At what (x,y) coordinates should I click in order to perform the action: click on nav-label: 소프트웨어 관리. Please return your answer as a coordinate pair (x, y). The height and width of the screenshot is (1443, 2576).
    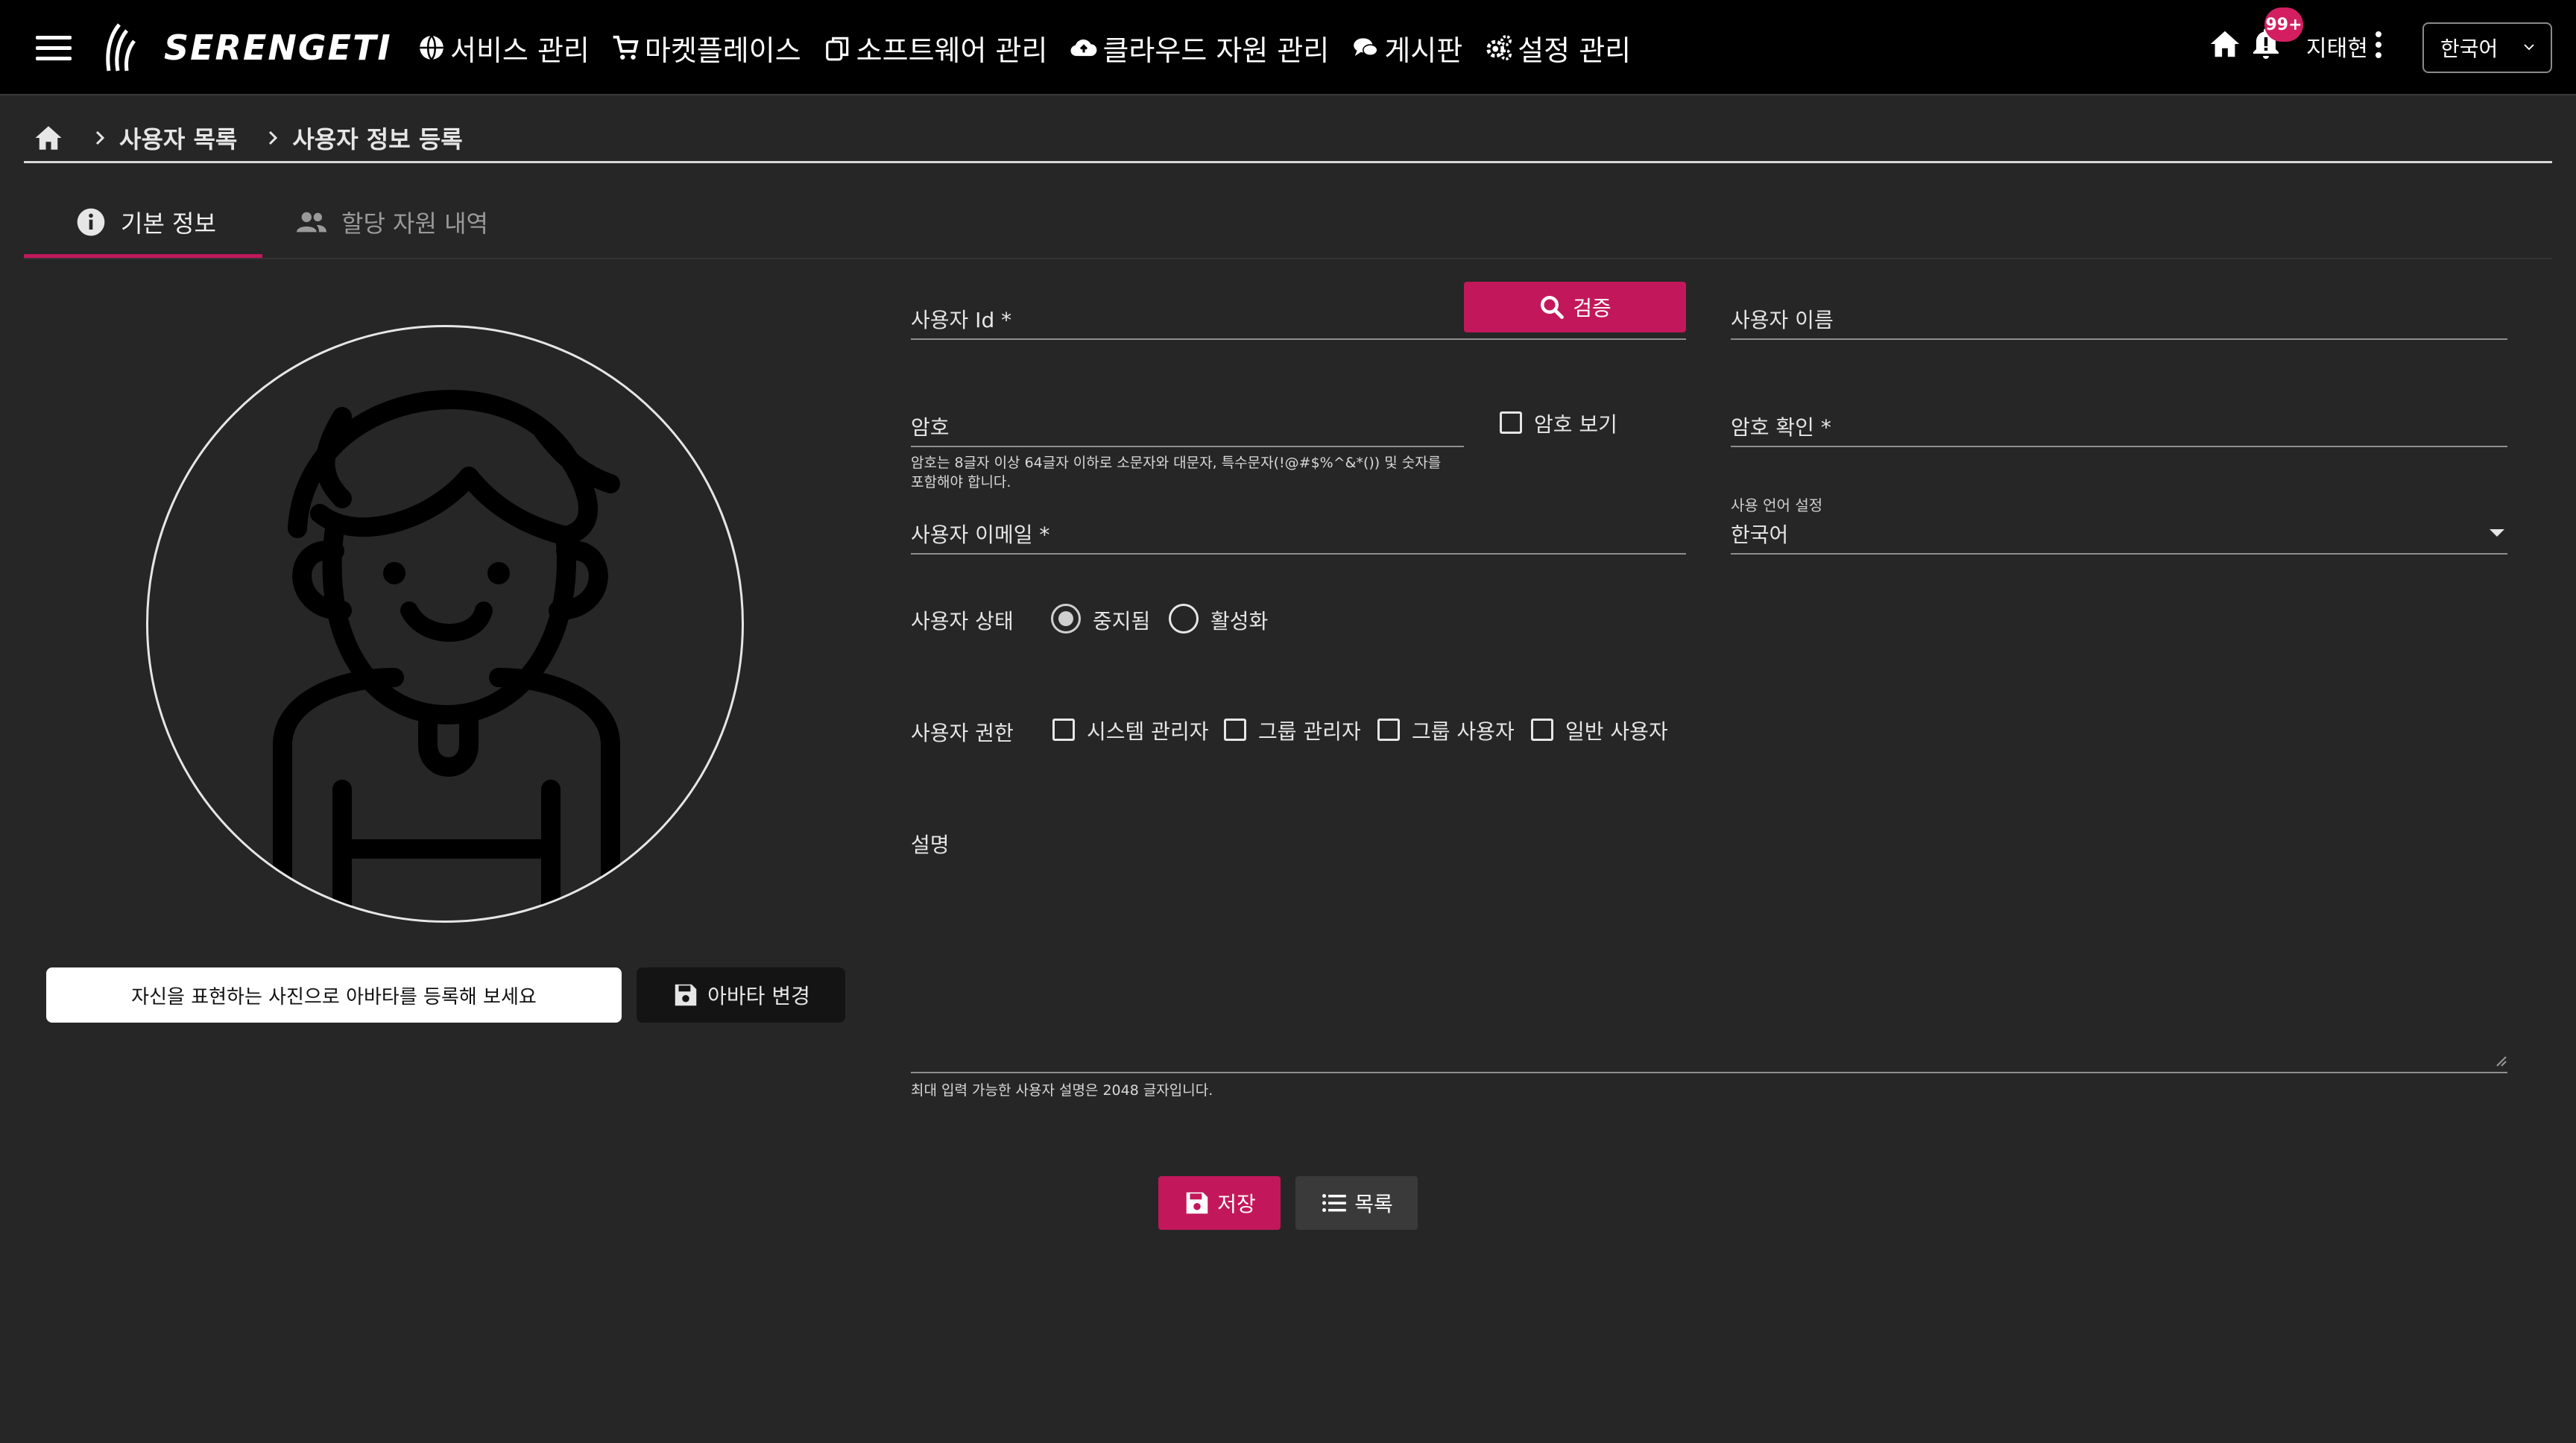
    Looking at the image, I should click on (952, 50).